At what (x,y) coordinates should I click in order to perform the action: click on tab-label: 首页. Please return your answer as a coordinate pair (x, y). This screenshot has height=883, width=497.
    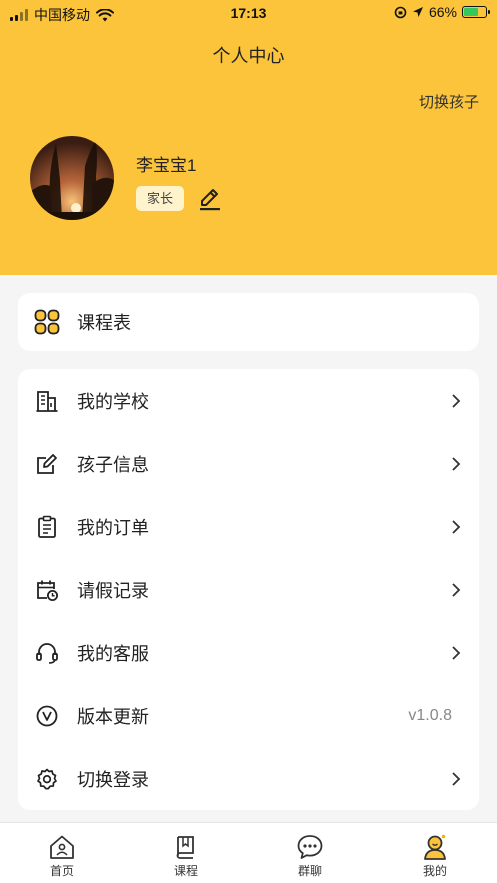
    Looking at the image, I should click on (61, 871).